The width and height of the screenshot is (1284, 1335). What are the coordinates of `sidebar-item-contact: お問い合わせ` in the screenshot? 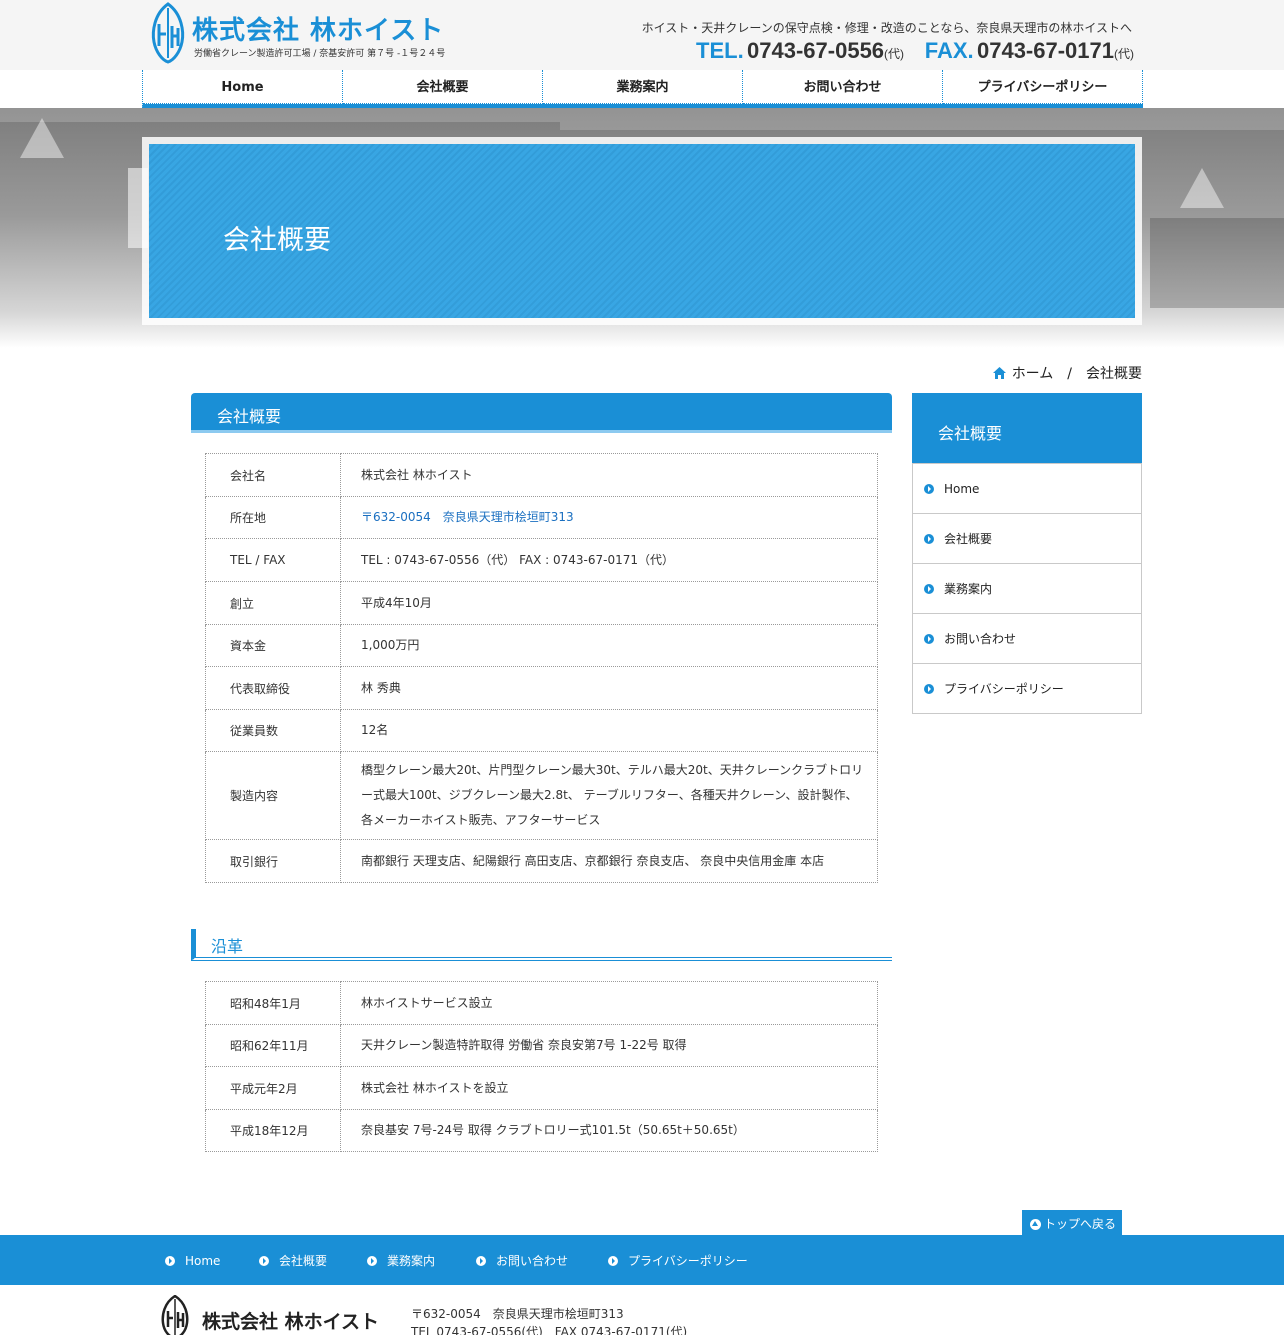 It's located at (1027, 638).